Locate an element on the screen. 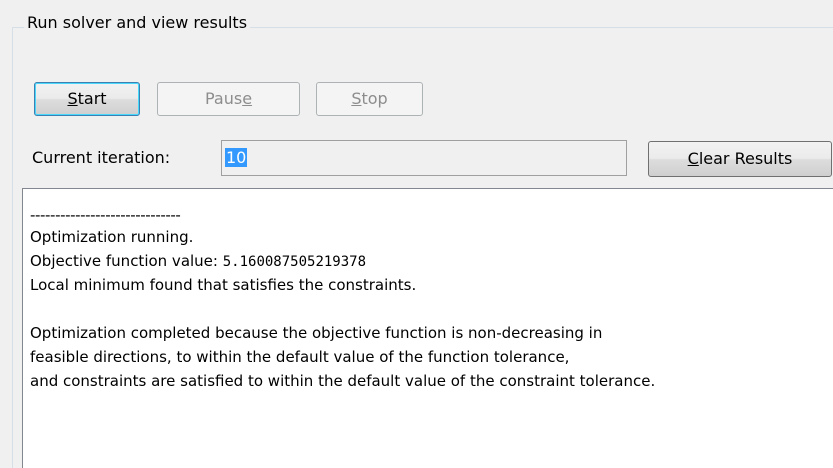 The image size is (833, 468). start-label-rest: tart is located at coordinates (92, 98).